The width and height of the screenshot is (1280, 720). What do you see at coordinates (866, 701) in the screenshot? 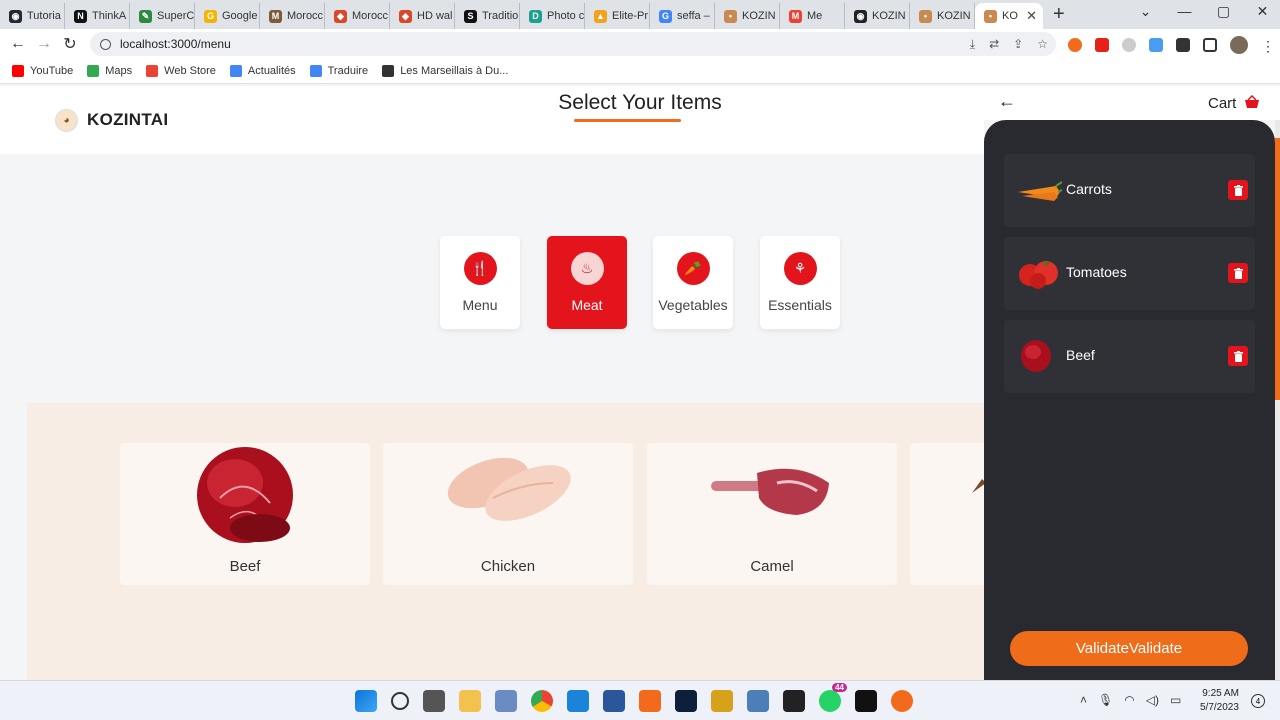
I see `cmd-icon` at bounding box center [866, 701].